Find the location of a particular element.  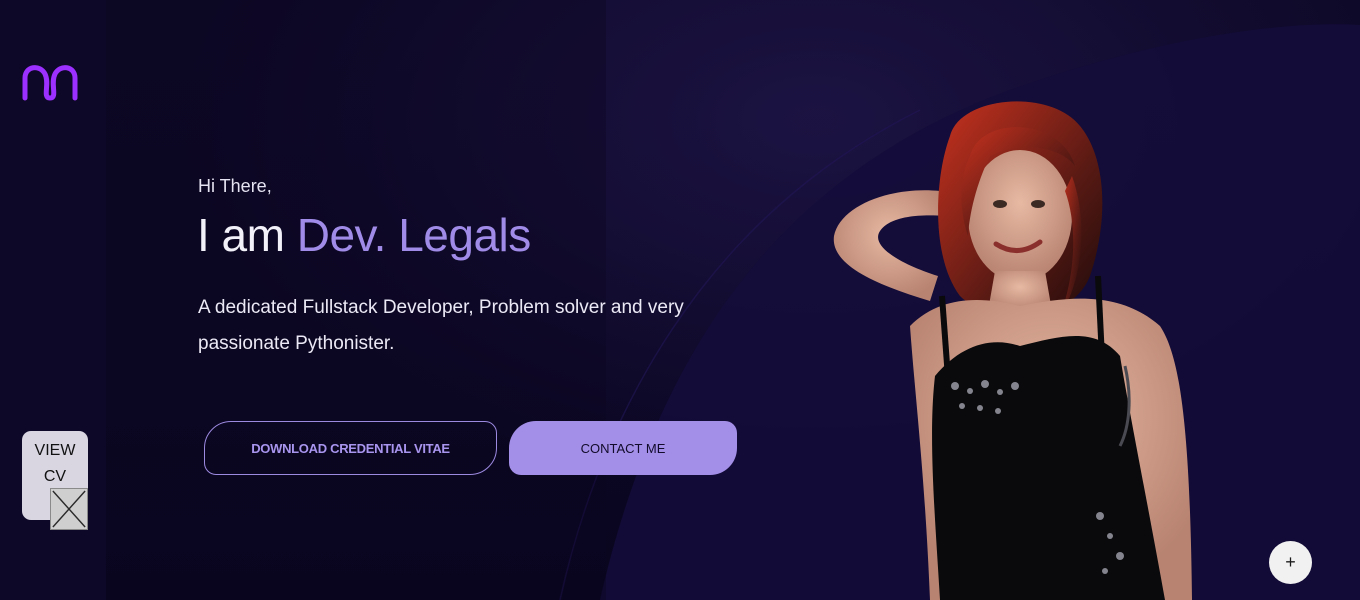

m-logo-icon is located at coordinates (50, 81).